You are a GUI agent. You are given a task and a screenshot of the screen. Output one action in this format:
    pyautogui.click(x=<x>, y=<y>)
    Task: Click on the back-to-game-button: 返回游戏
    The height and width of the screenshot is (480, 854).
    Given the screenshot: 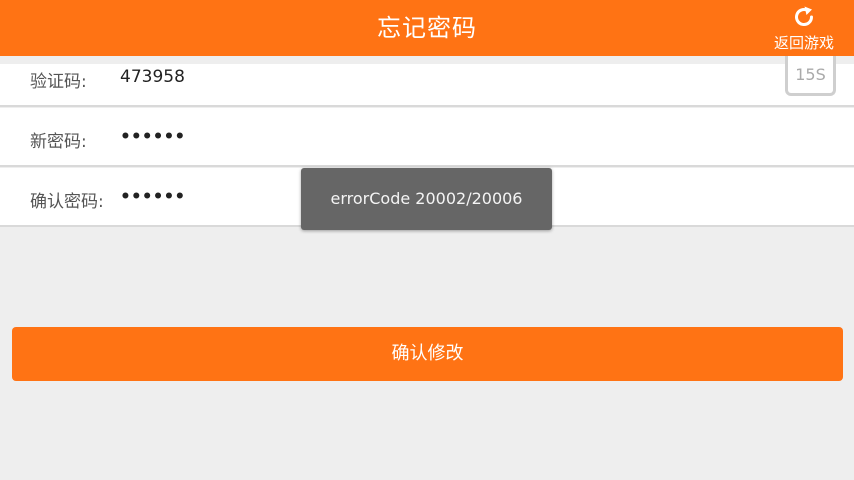 What is the action you would take?
    pyautogui.click(x=804, y=29)
    